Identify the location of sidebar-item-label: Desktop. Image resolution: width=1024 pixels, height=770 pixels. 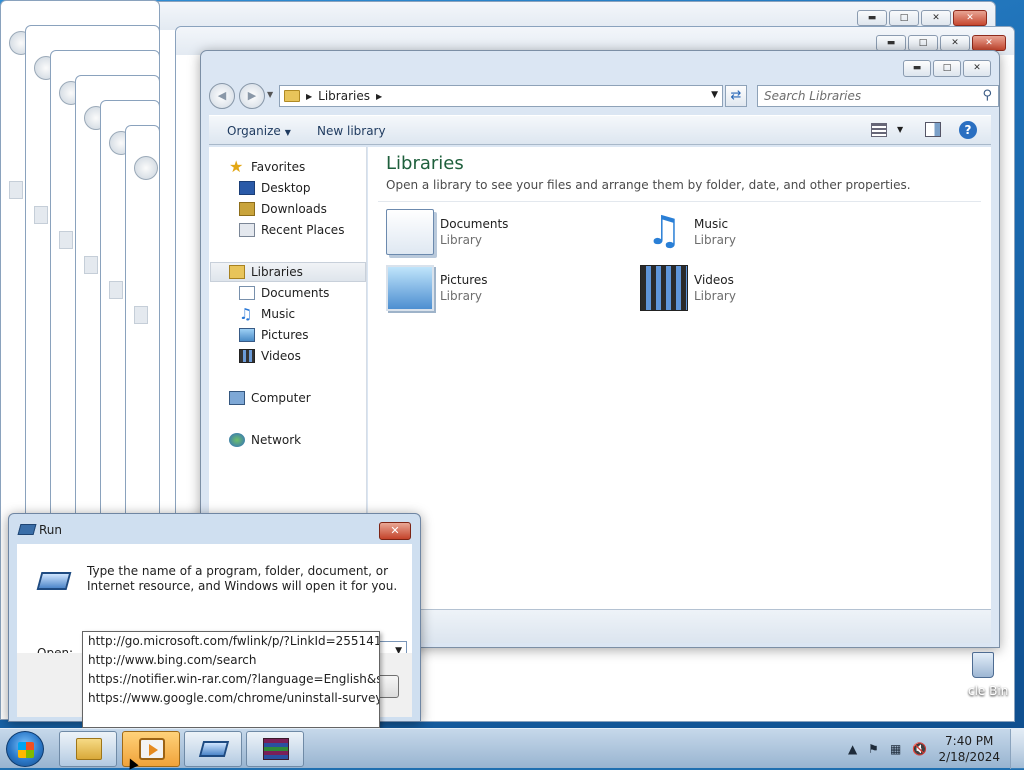
(286, 188).